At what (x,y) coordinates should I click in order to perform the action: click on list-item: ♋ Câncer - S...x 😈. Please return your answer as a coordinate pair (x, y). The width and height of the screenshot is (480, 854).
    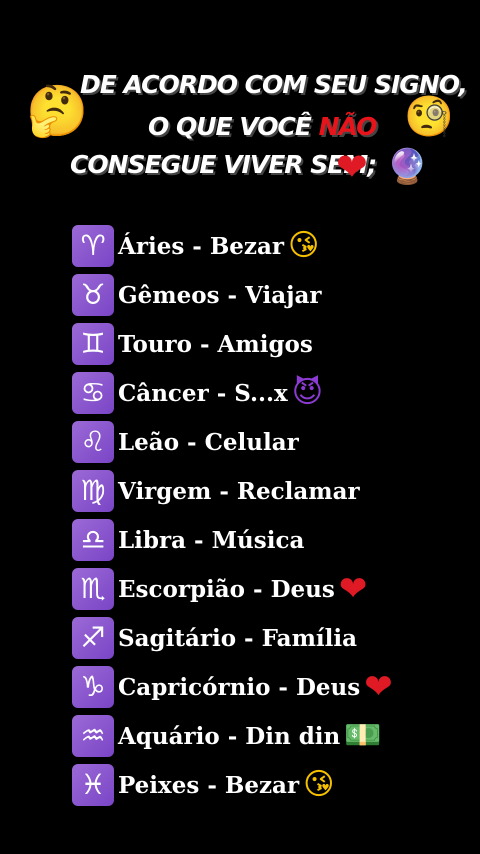
    Looking at the image, I should click on (262, 393).